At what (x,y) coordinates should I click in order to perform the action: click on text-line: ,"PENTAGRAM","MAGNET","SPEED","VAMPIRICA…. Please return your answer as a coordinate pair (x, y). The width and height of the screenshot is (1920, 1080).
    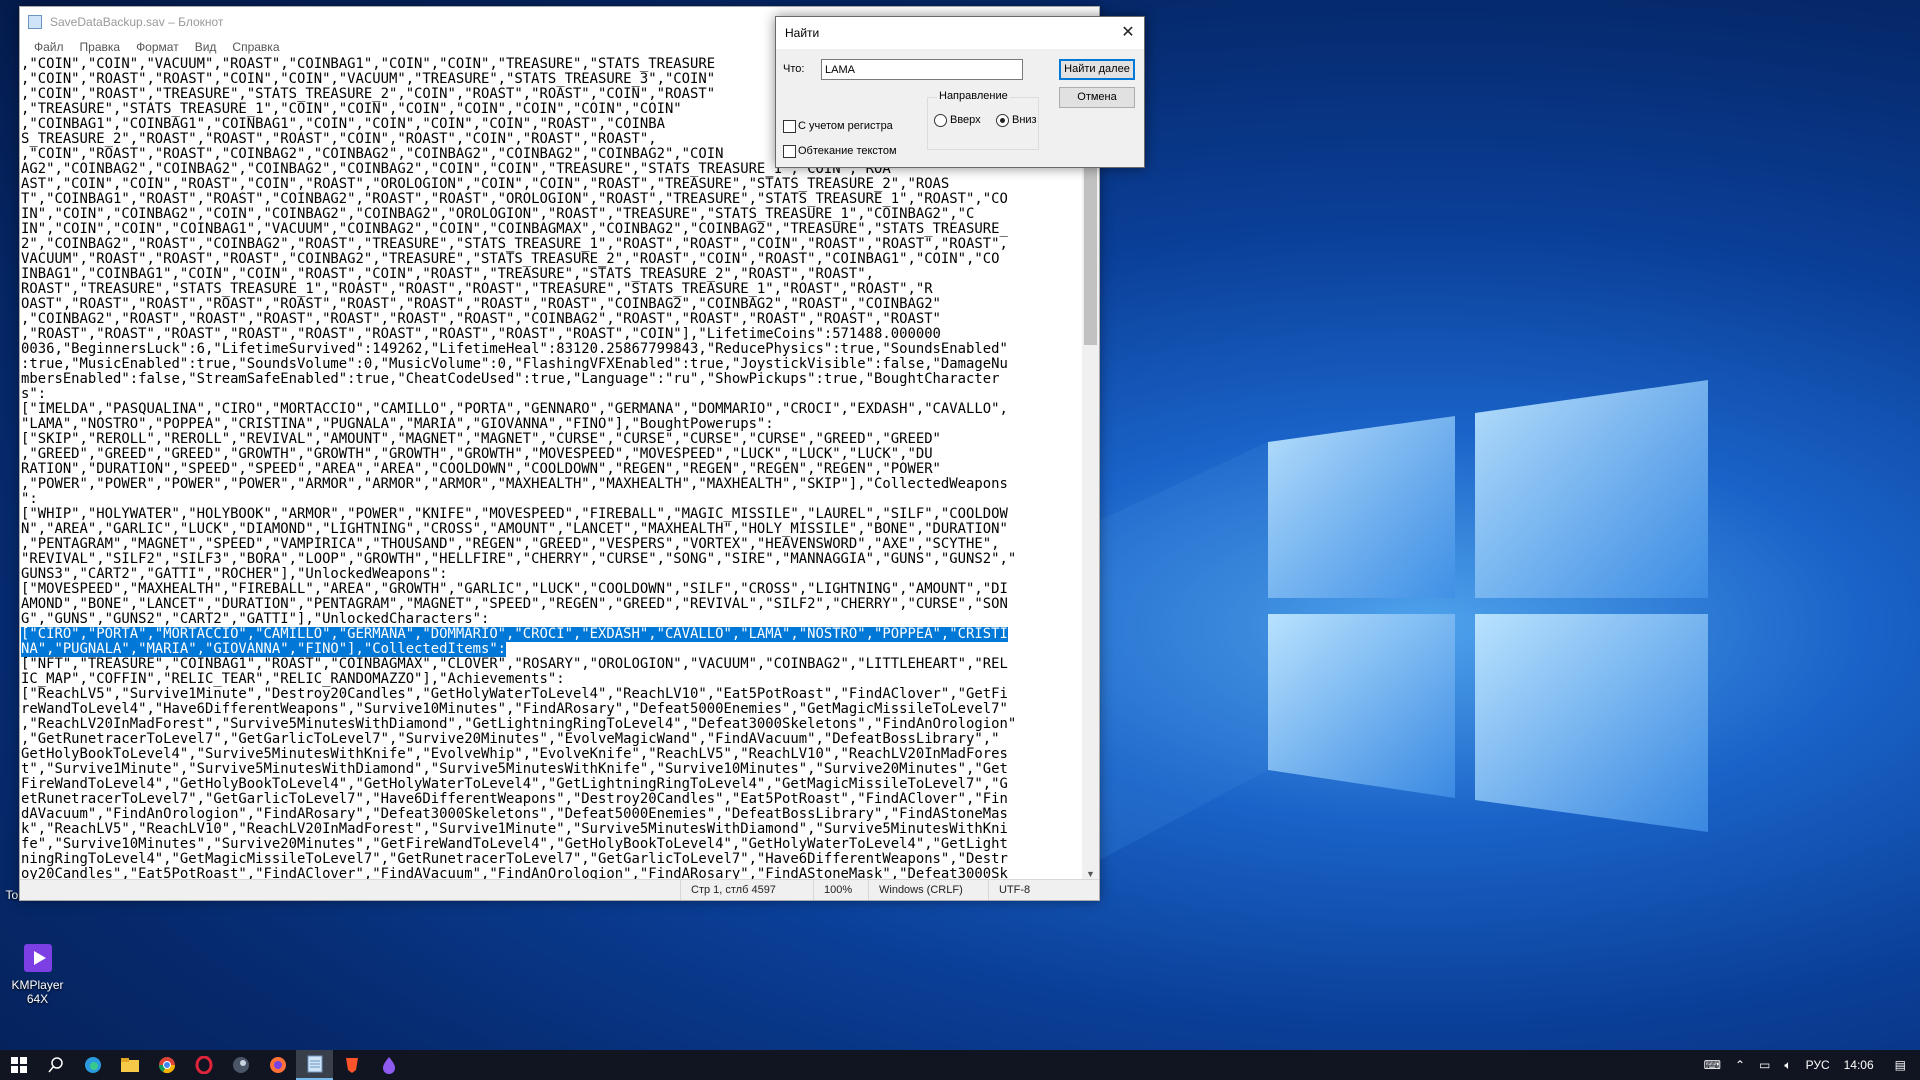
    Looking at the image, I should click on (510, 544).